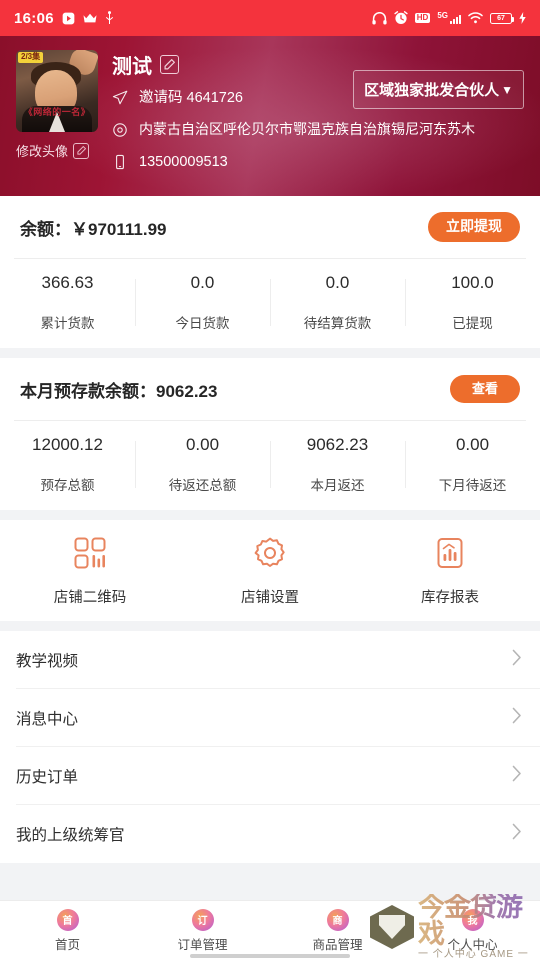 The width and height of the screenshot is (540, 960). What do you see at coordinates (109, 18) in the screenshot?
I see `usb-icon` at bounding box center [109, 18].